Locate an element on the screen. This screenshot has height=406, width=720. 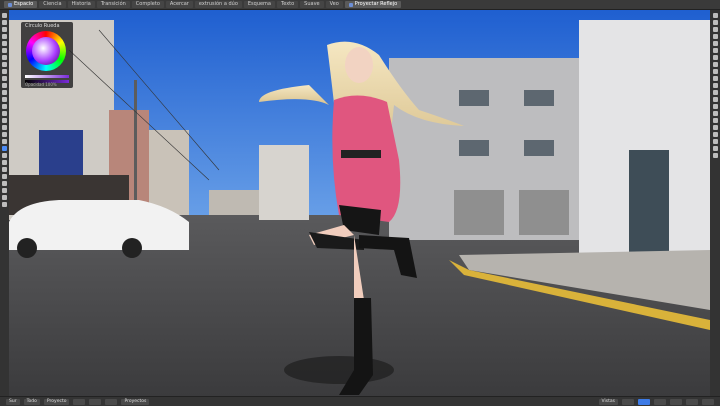
gradient-icon is located at coordinates (4, 50).